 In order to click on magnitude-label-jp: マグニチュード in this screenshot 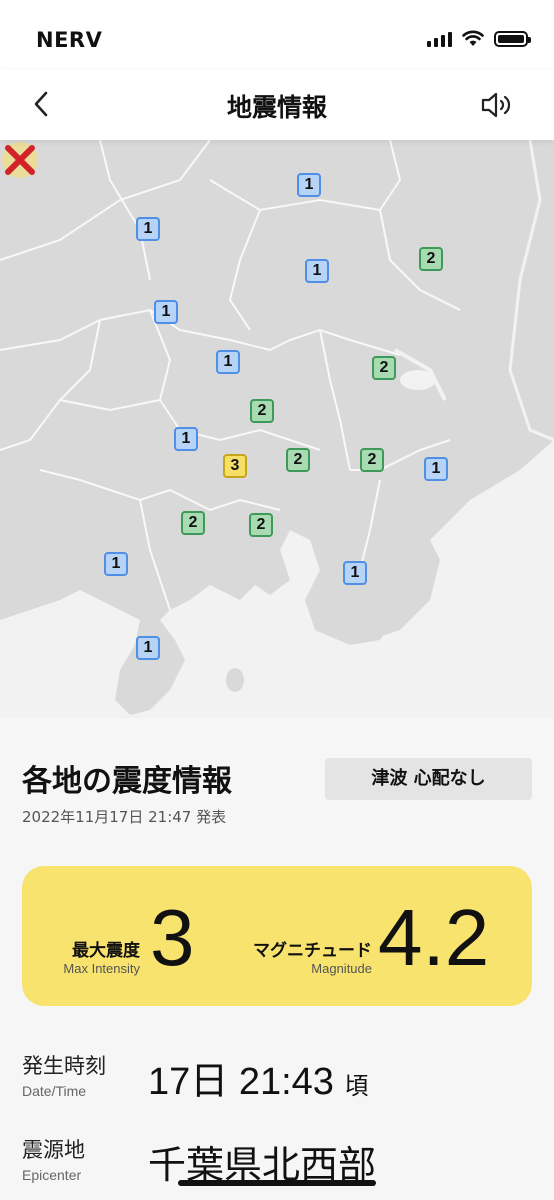, I will do `click(312, 951)`.